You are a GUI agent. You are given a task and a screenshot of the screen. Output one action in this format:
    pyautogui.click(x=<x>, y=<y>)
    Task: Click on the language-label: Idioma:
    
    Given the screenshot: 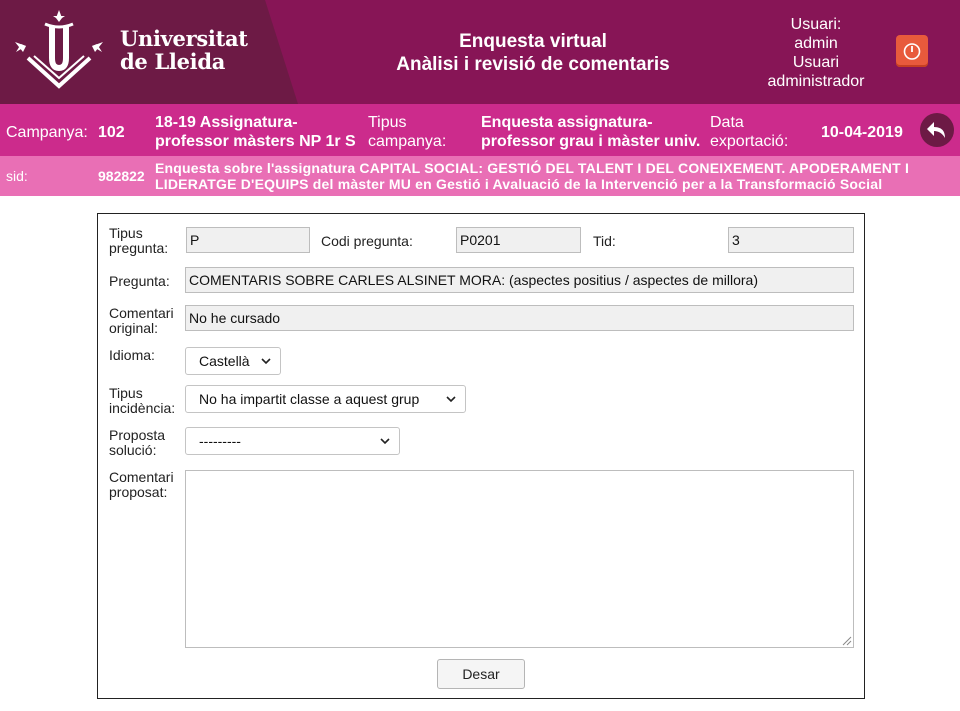 What is the action you would take?
    pyautogui.click(x=132, y=355)
    